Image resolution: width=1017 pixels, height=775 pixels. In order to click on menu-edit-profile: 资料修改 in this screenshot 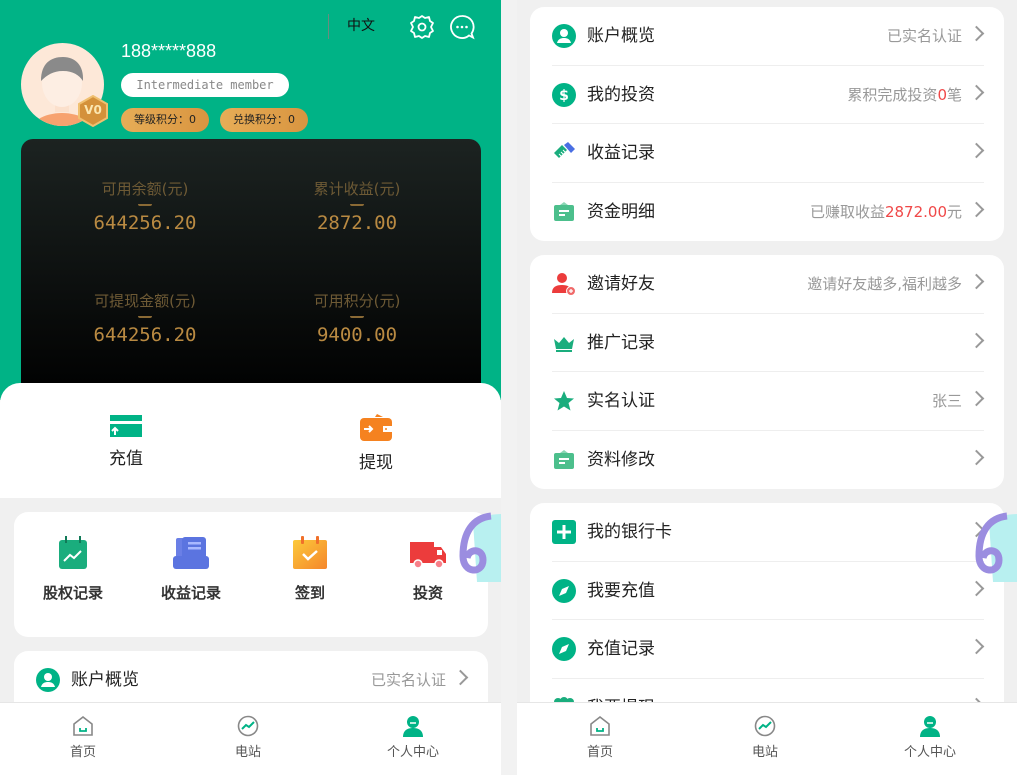, I will do `click(768, 460)`.